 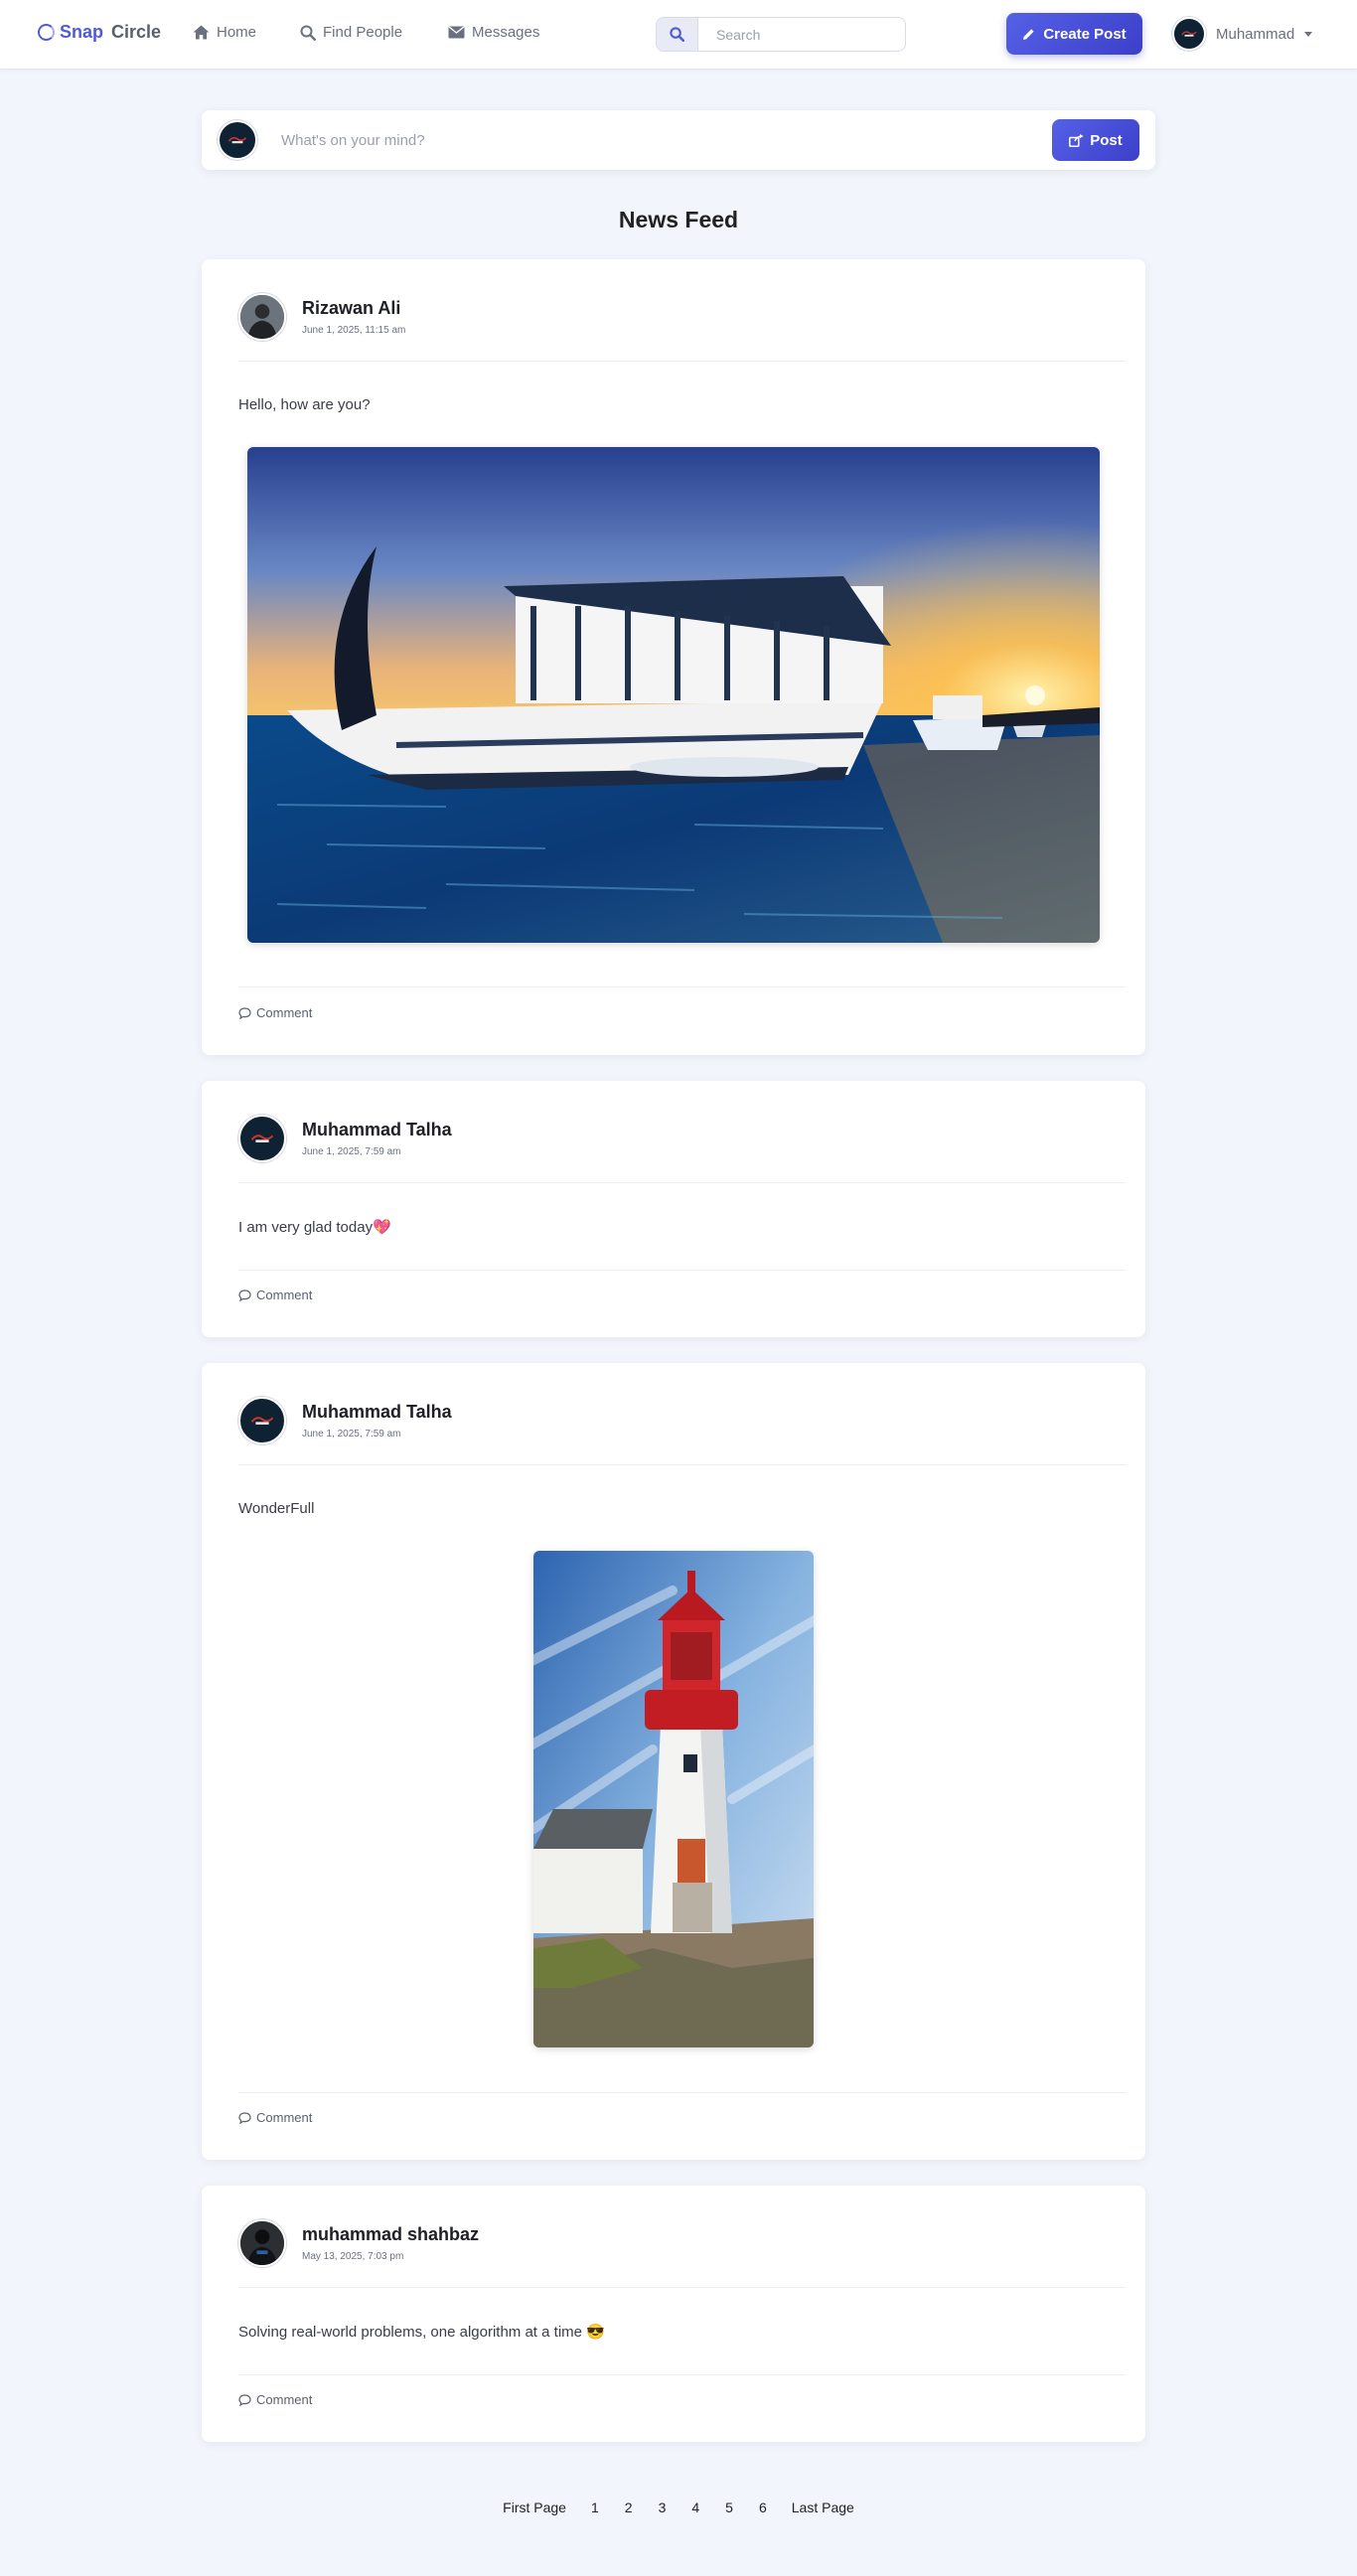 I want to click on home-icon, so click(x=202, y=32).